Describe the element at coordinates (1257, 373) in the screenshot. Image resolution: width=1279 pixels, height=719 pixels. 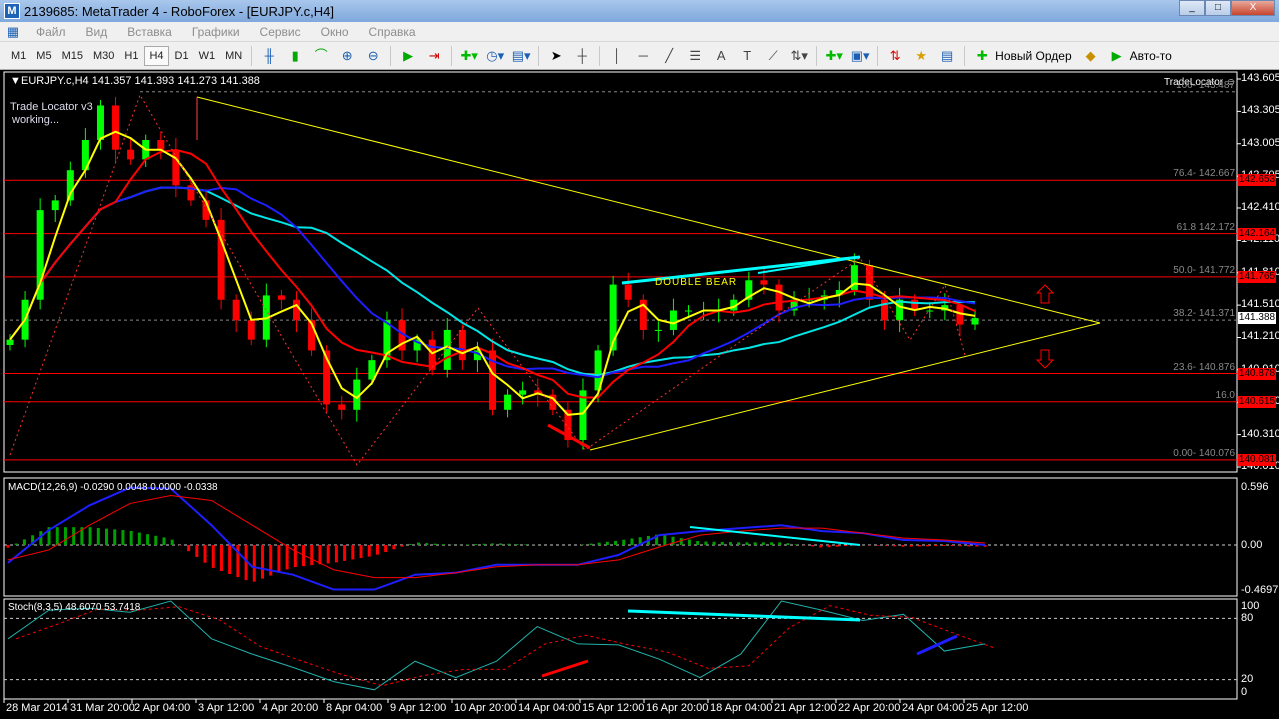
I see `price-tag: 140.878` at that location.